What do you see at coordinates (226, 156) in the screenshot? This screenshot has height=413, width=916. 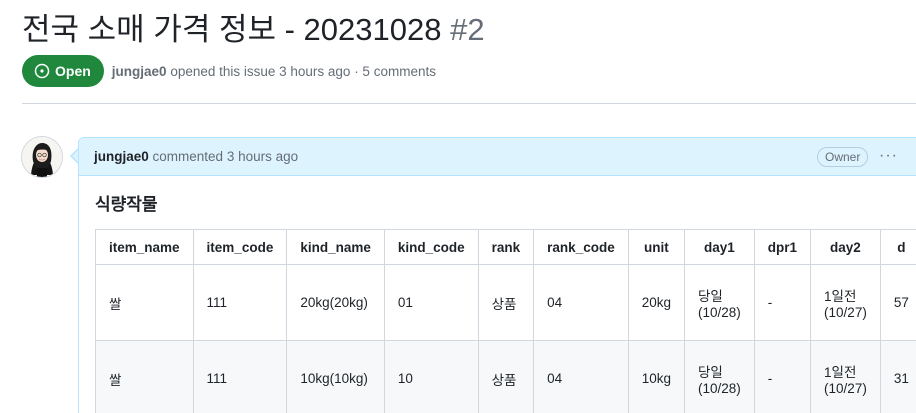 I see `comment-timestamp: commented 3 hours ago` at bounding box center [226, 156].